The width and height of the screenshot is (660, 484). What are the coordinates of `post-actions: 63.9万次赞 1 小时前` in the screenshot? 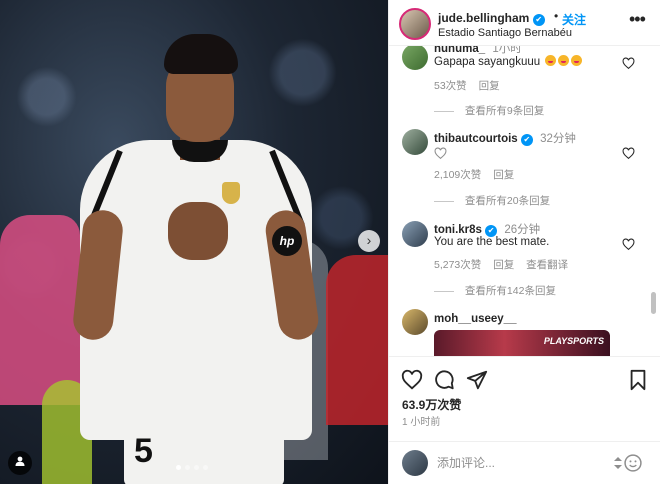 It's located at (524, 420).